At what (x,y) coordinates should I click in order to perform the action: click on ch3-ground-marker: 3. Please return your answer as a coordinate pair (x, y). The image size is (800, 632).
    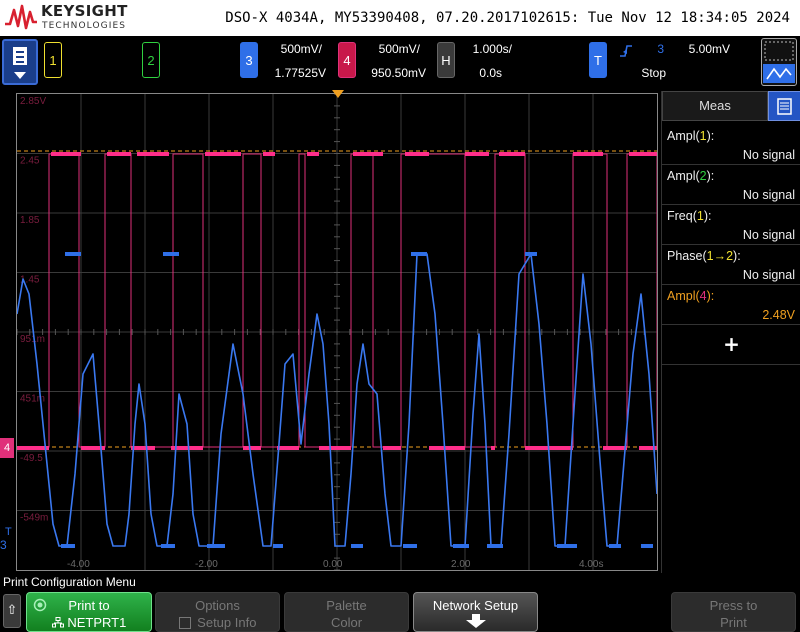
    Looking at the image, I should click on (7, 546).